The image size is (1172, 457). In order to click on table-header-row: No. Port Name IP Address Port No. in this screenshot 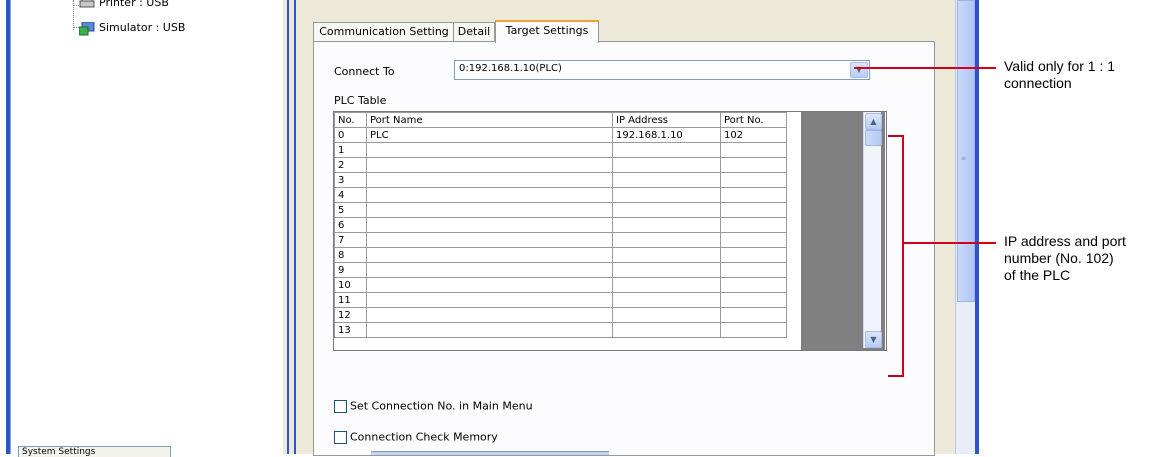, I will do `click(560, 120)`.